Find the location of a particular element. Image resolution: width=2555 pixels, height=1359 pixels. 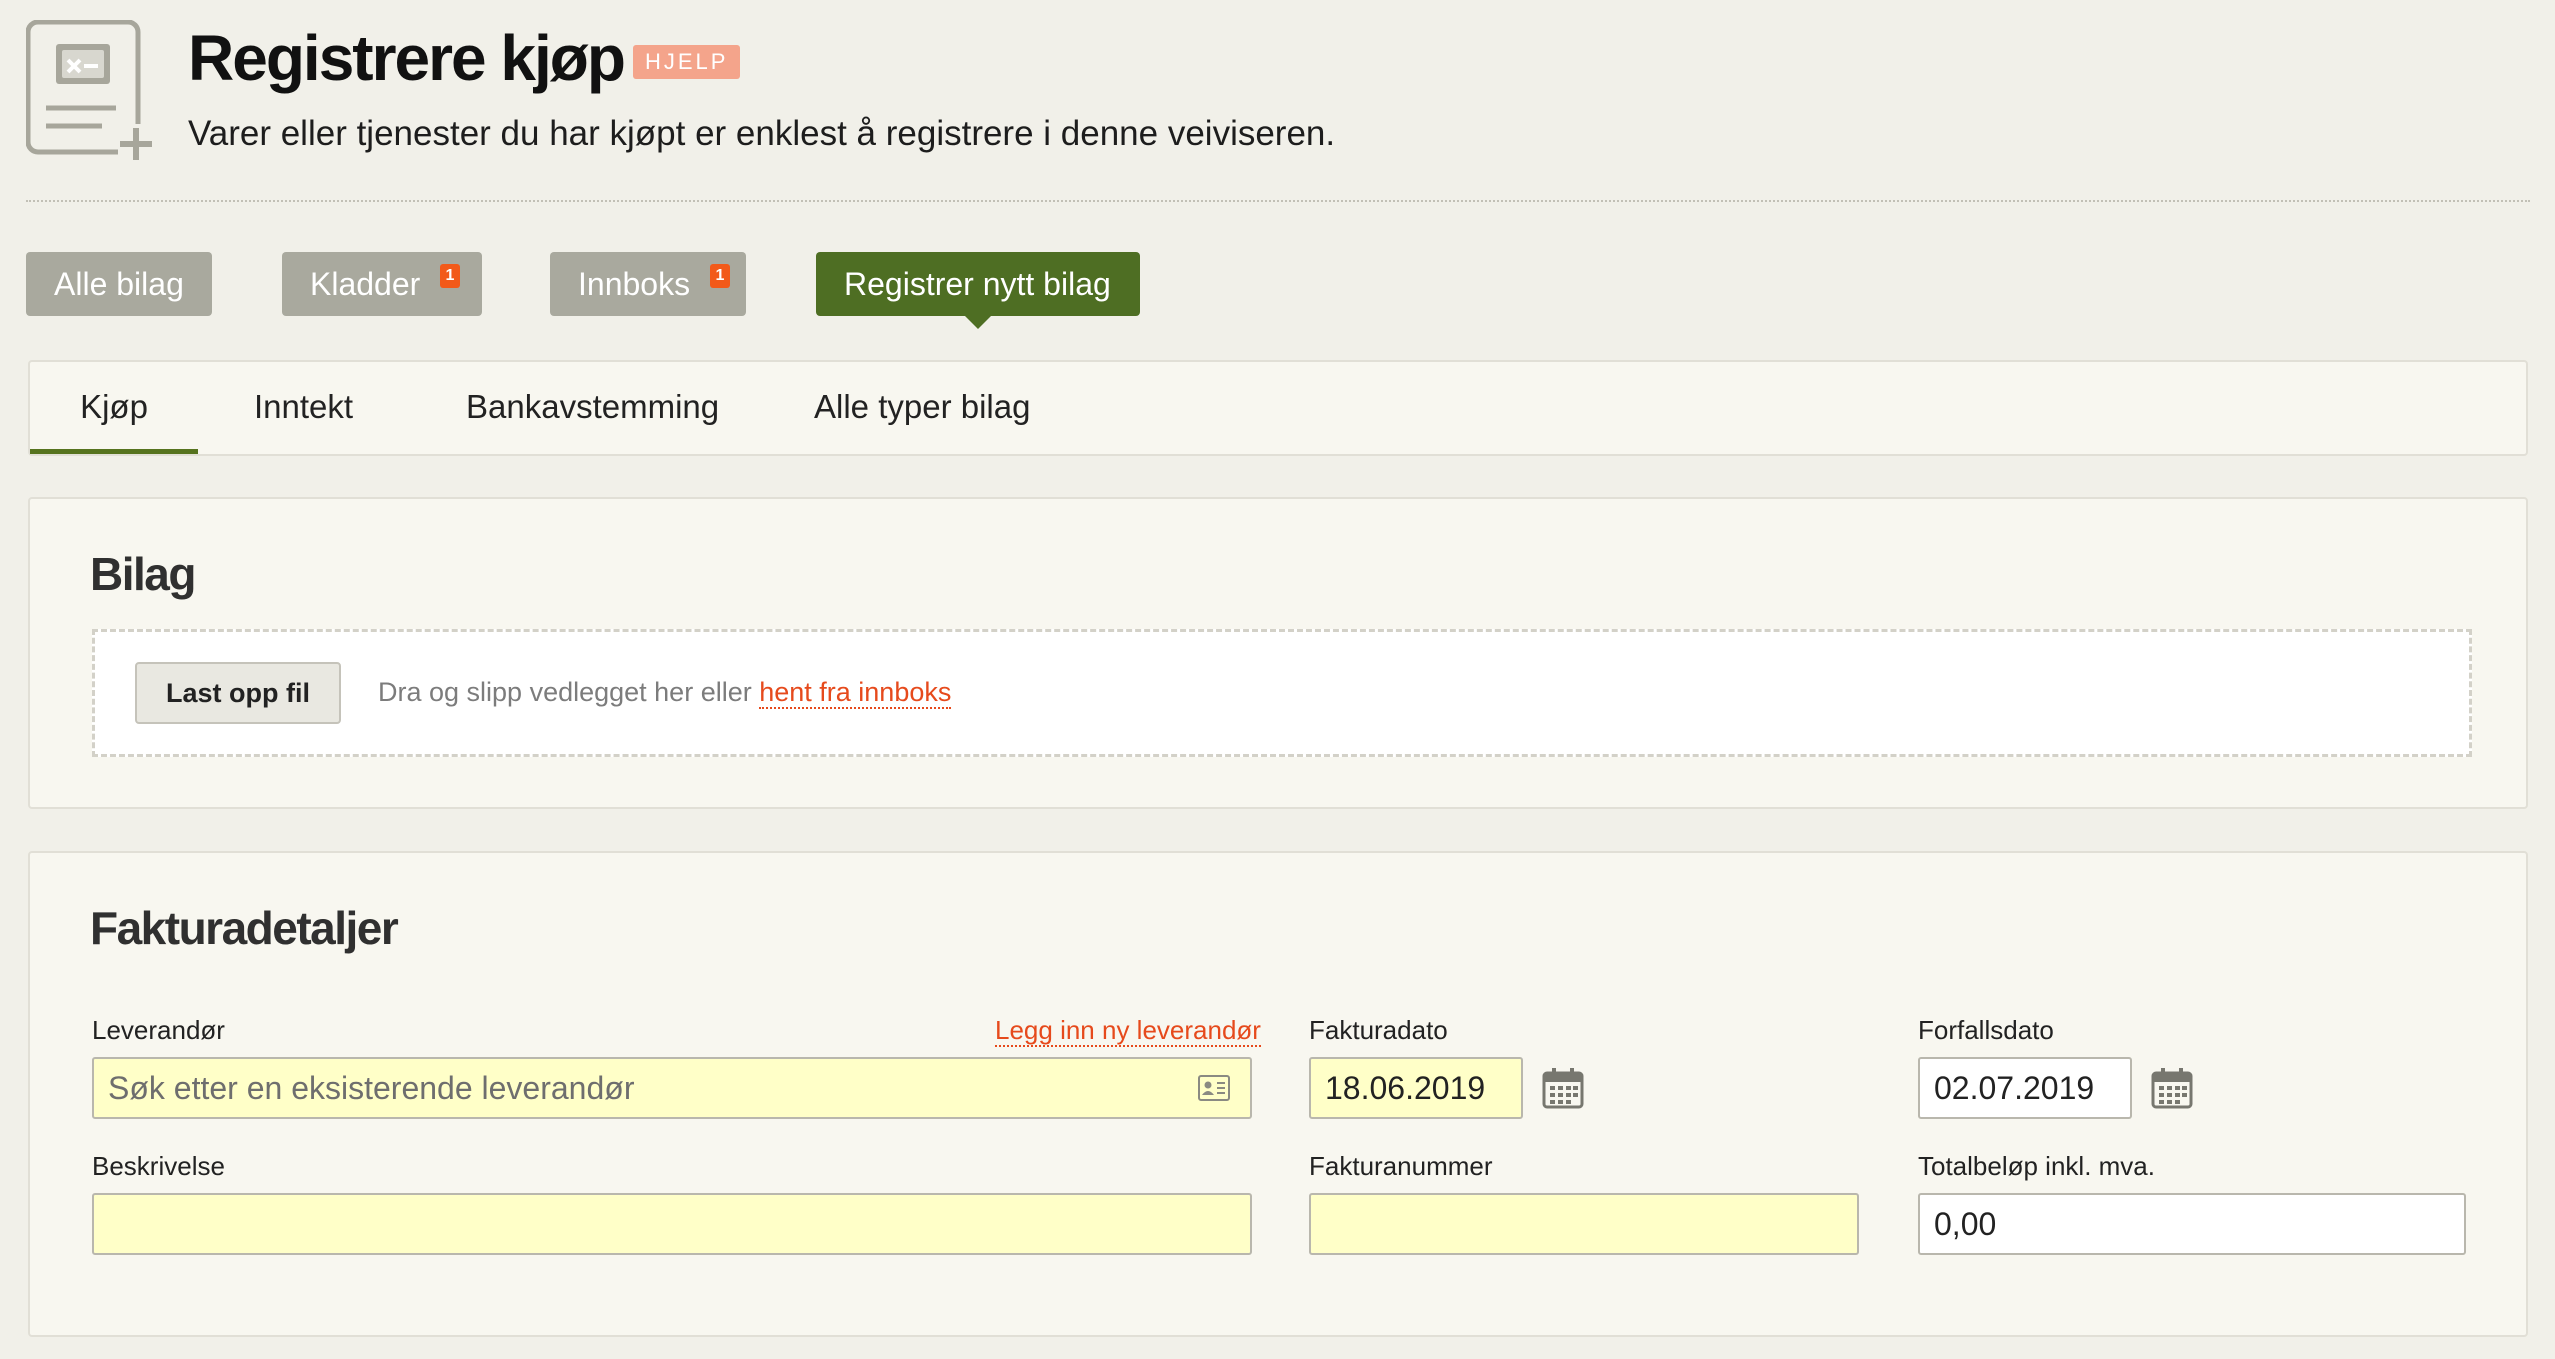

document-add-icon is located at coordinates (90, 90).